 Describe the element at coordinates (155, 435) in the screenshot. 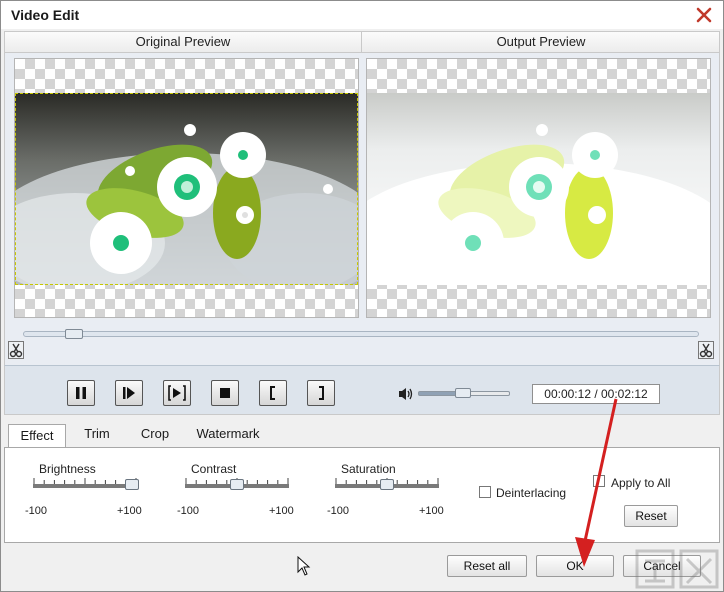

I see `tab-crop: Crop` at that location.